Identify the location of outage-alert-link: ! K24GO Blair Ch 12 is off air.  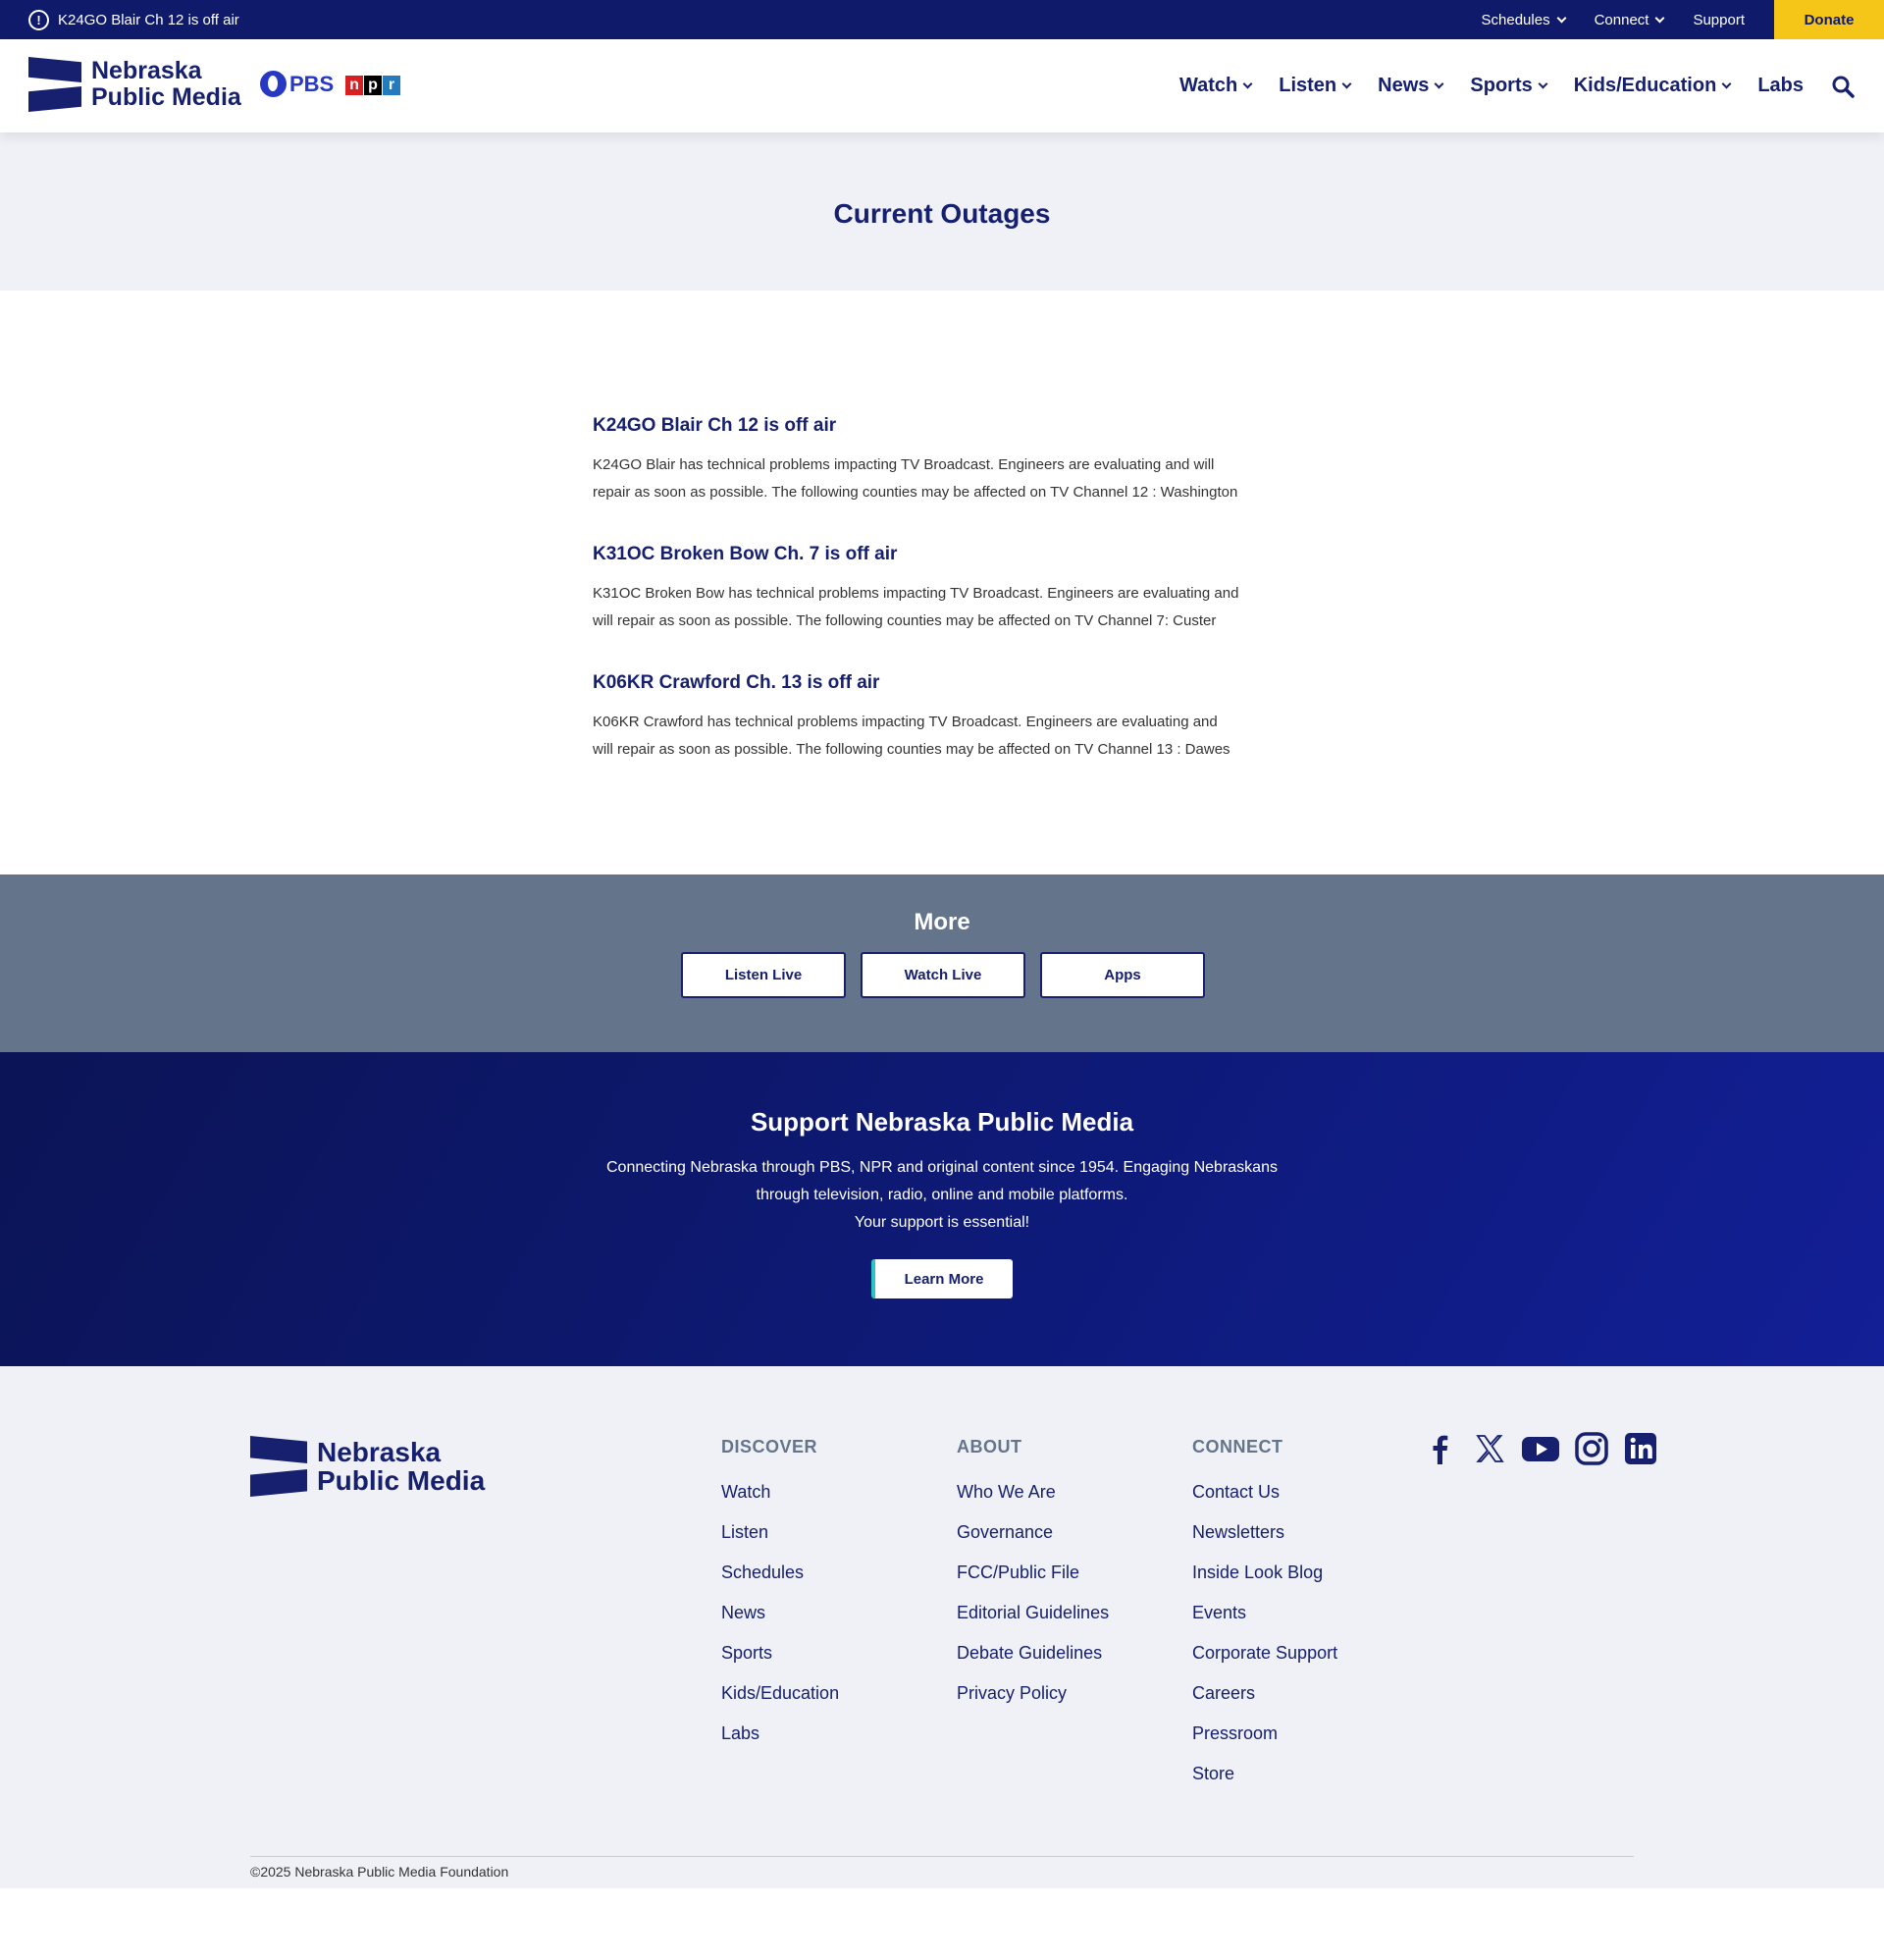
(133, 20).